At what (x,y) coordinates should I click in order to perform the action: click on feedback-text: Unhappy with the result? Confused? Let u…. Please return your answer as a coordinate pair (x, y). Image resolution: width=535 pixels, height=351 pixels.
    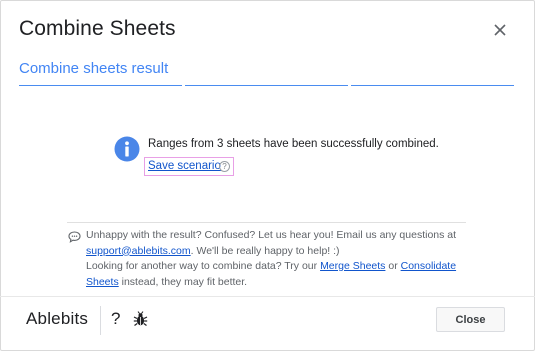
    Looking at the image, I should click on (271, 243).